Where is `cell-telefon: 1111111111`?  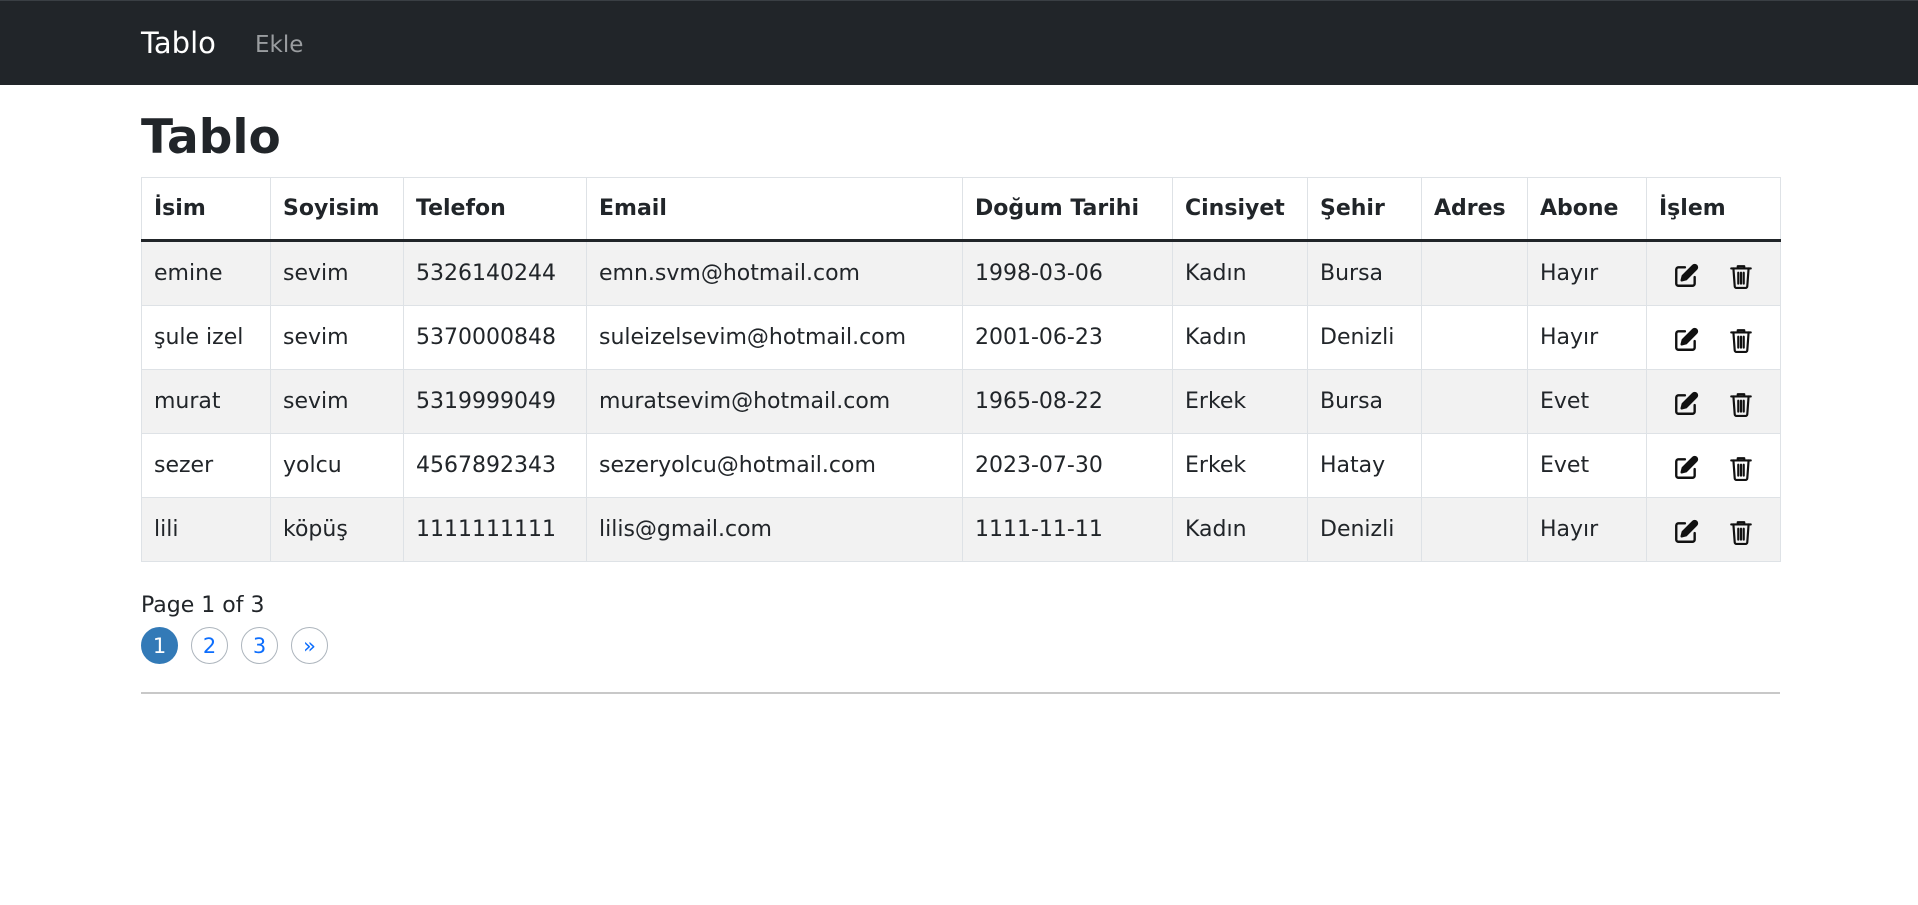
cell-telefon: 1111111111 is located at coordinates (495, 529).